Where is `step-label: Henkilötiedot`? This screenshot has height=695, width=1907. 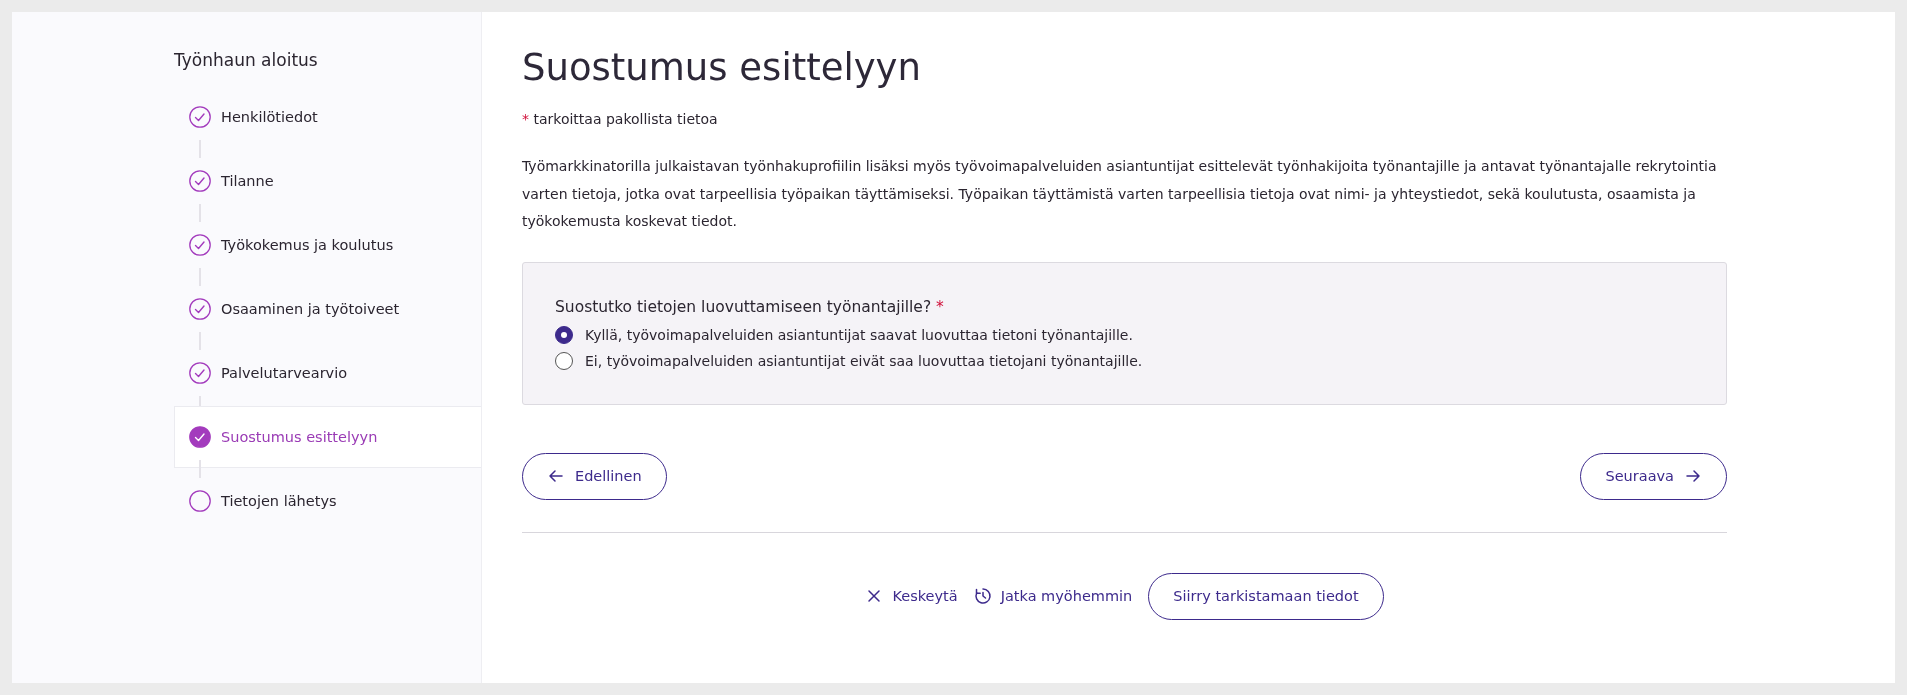
step-label: Henkilötiedot is located at coordinates (269, 117).